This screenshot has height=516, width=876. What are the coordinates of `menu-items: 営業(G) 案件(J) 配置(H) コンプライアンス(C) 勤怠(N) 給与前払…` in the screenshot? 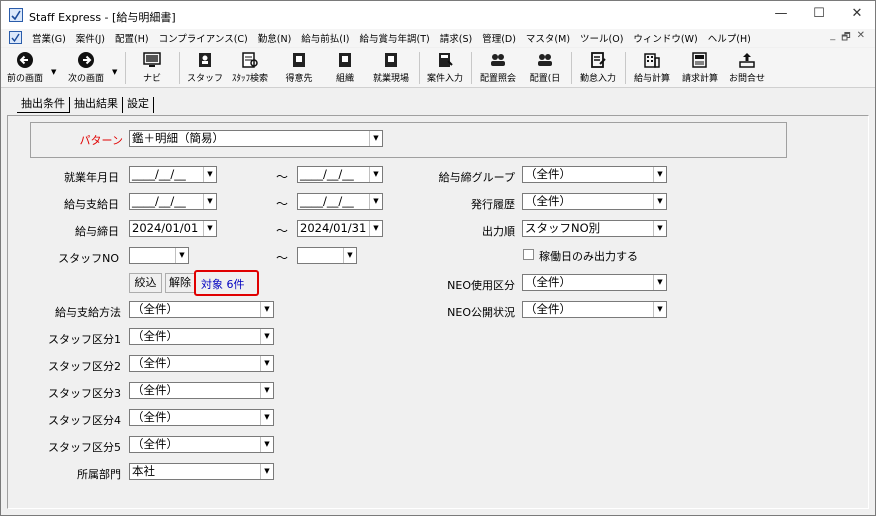 It's located at (391, 38).